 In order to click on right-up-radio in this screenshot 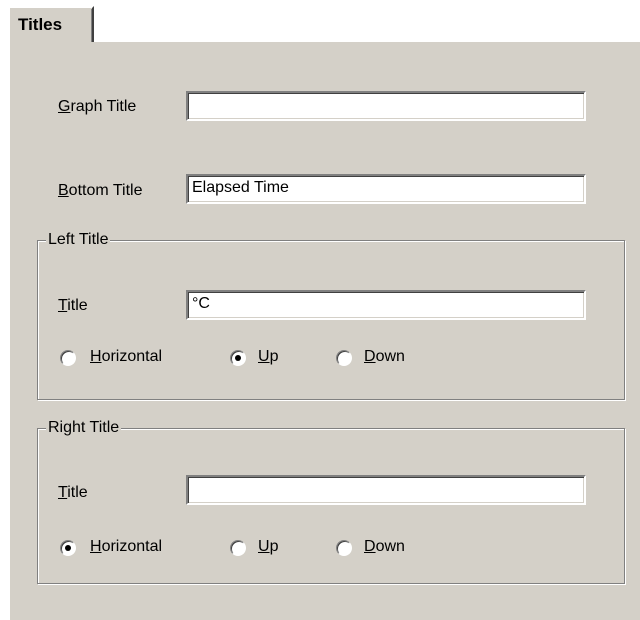, I will do `click(238, 548)`.